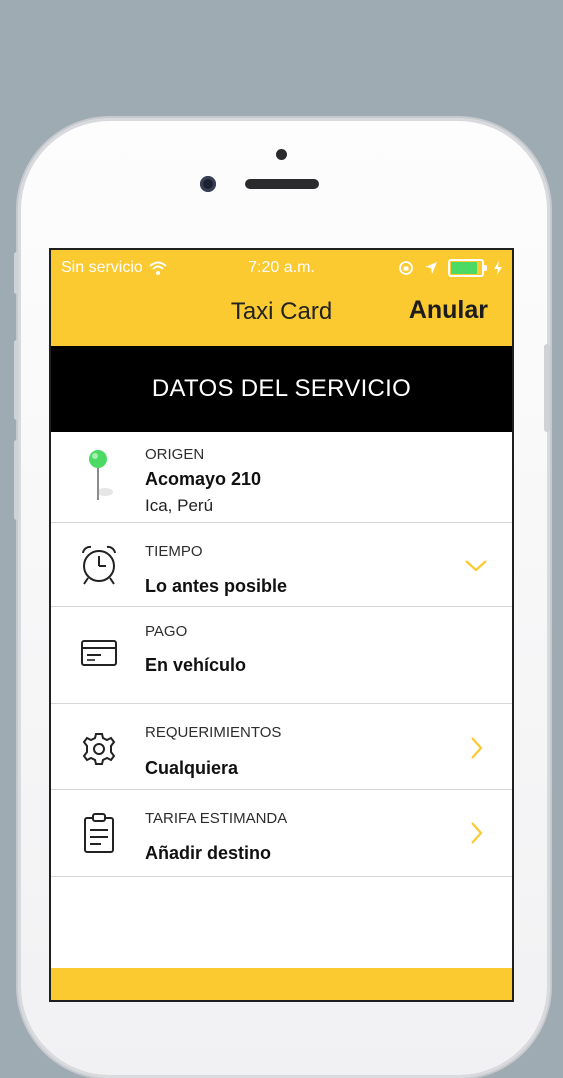 The height and width of the screenshot is (1078, 563). What do you see at coordinates (179, 505) in the screenshot?
I see `origin-city: Ica, Perú` at bounding box center [179, 505].